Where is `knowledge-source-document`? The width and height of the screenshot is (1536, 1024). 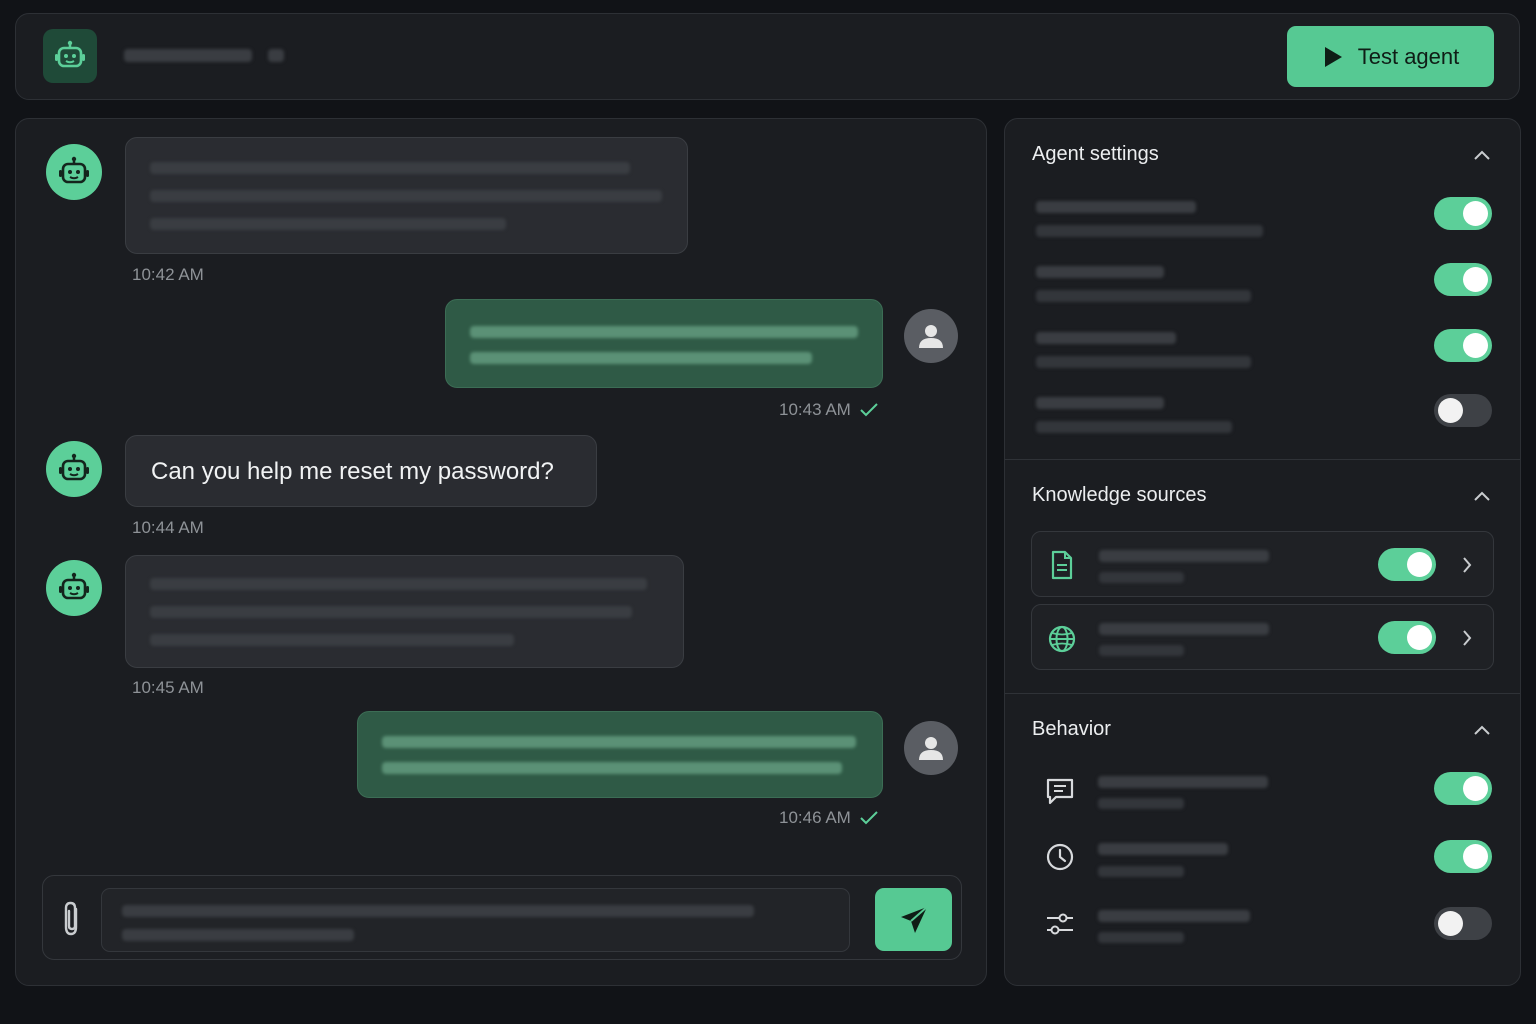 knowledge-source-document is located at coordinates (1262, 564).